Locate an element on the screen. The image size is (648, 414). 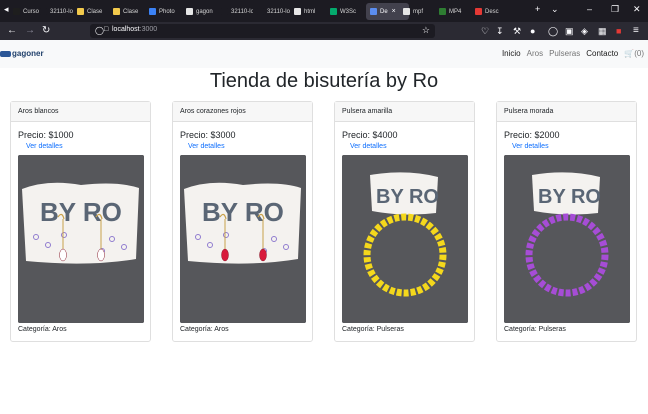
cart-link: 🛒(0) is located at coordinates (634, 53).